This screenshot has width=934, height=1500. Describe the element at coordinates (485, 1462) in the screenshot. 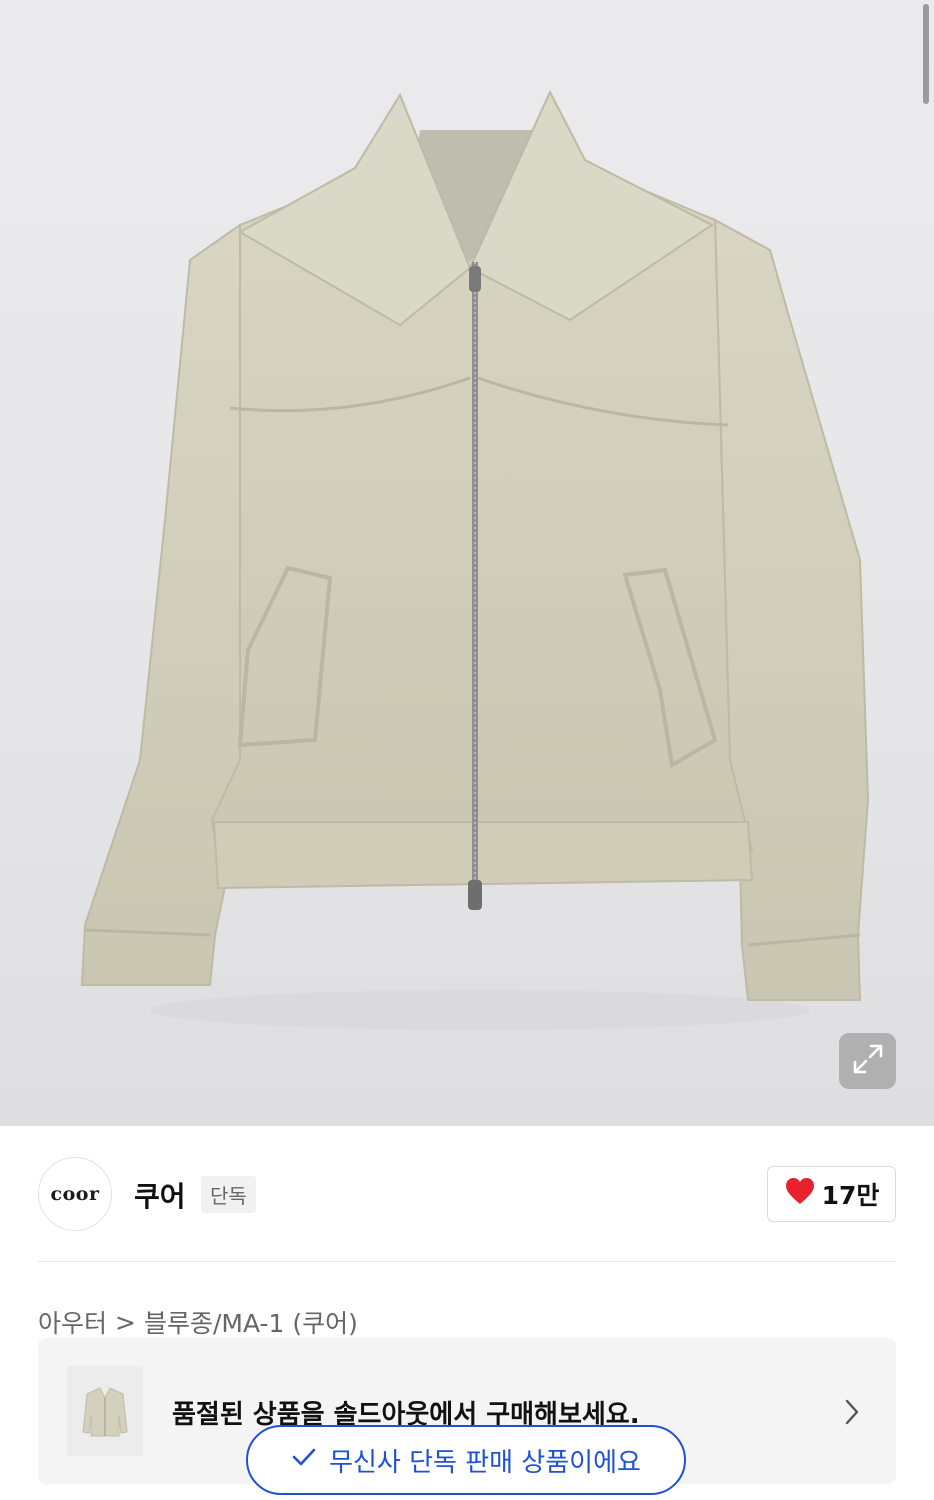

I see `toast-text: 무신사 단독 판매 상품이에요` at that location.